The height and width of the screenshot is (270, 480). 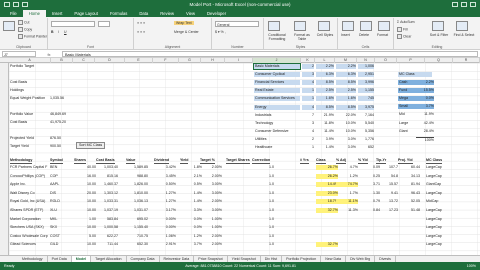 I want to click on table-cell-sh: 20.00, so click(x=85, y=193).